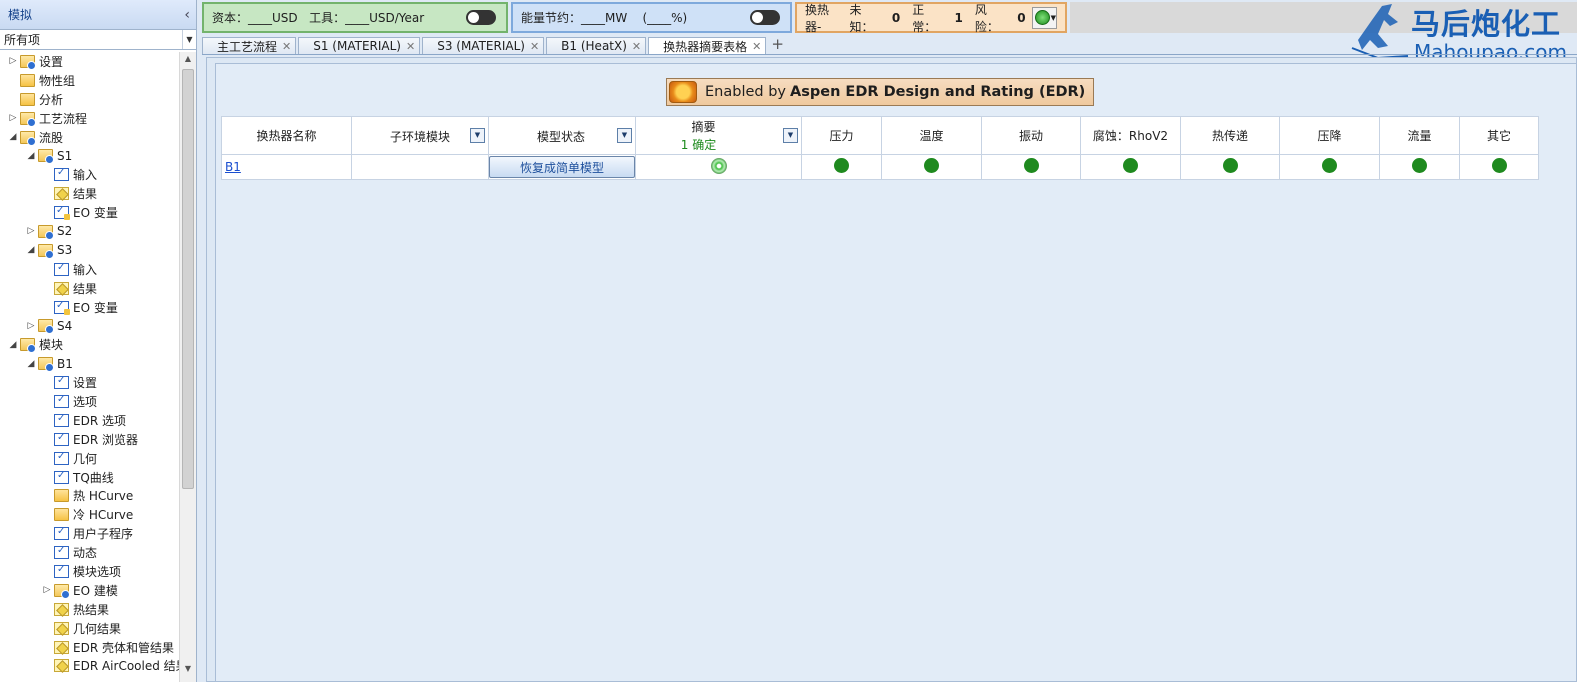 The image size is (1577, 682). What do you see at coordinates (90, 137) in the screenshot?
I see `tree-item: ◢ 流股` at bounding box center [90, 137].